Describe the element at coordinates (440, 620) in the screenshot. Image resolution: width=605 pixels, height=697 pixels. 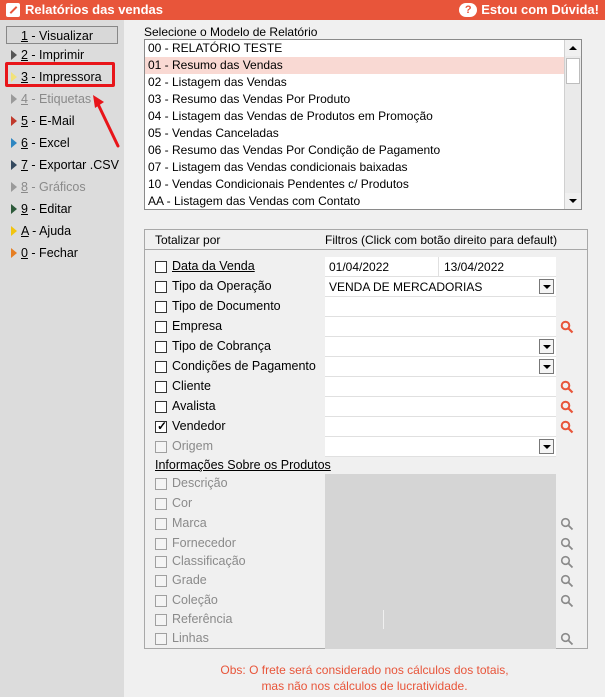
I see `referencia-field` at that location.